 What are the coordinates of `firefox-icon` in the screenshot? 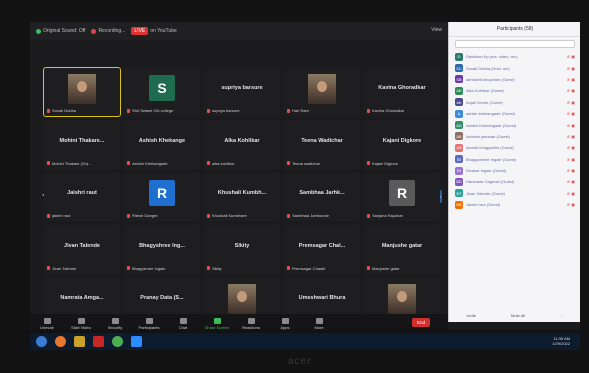 It's located at (60, 341).